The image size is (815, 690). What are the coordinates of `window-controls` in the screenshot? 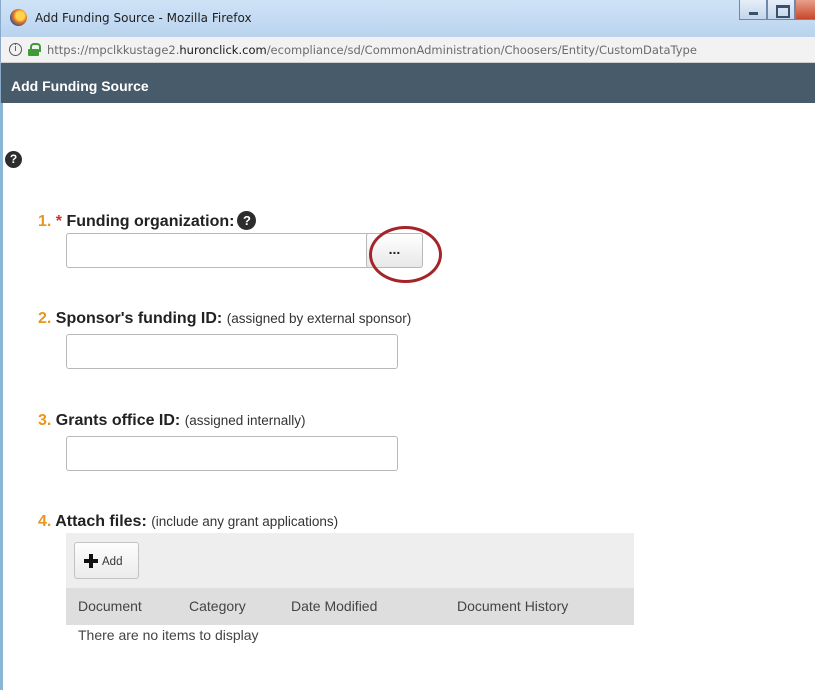 It's located at (777, 11).